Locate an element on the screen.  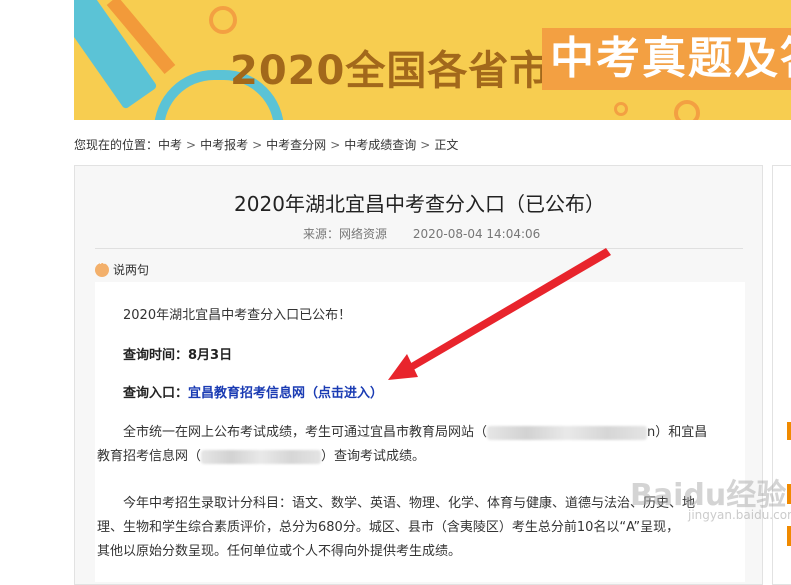
query-entry: 查询入口：宜昌教育招考信息网（点击进入） is located at coordinates (253, 391).